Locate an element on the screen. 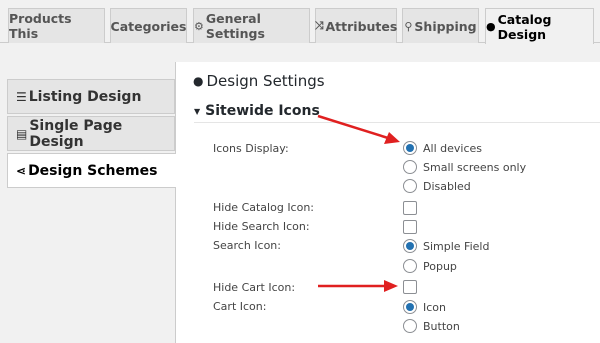 Image resolution: width=600 pixels, height=343 pixels. sidebar-item-label: Design Schemes is located at coordinates (93, 170).